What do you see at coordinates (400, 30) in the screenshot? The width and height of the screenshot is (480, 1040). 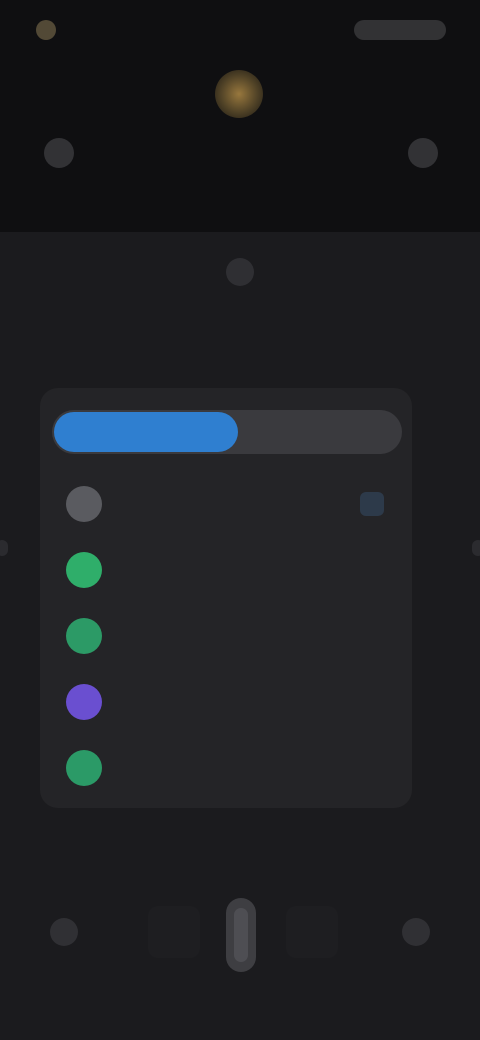 I see `status-icons` at bounding box center [400, 30].